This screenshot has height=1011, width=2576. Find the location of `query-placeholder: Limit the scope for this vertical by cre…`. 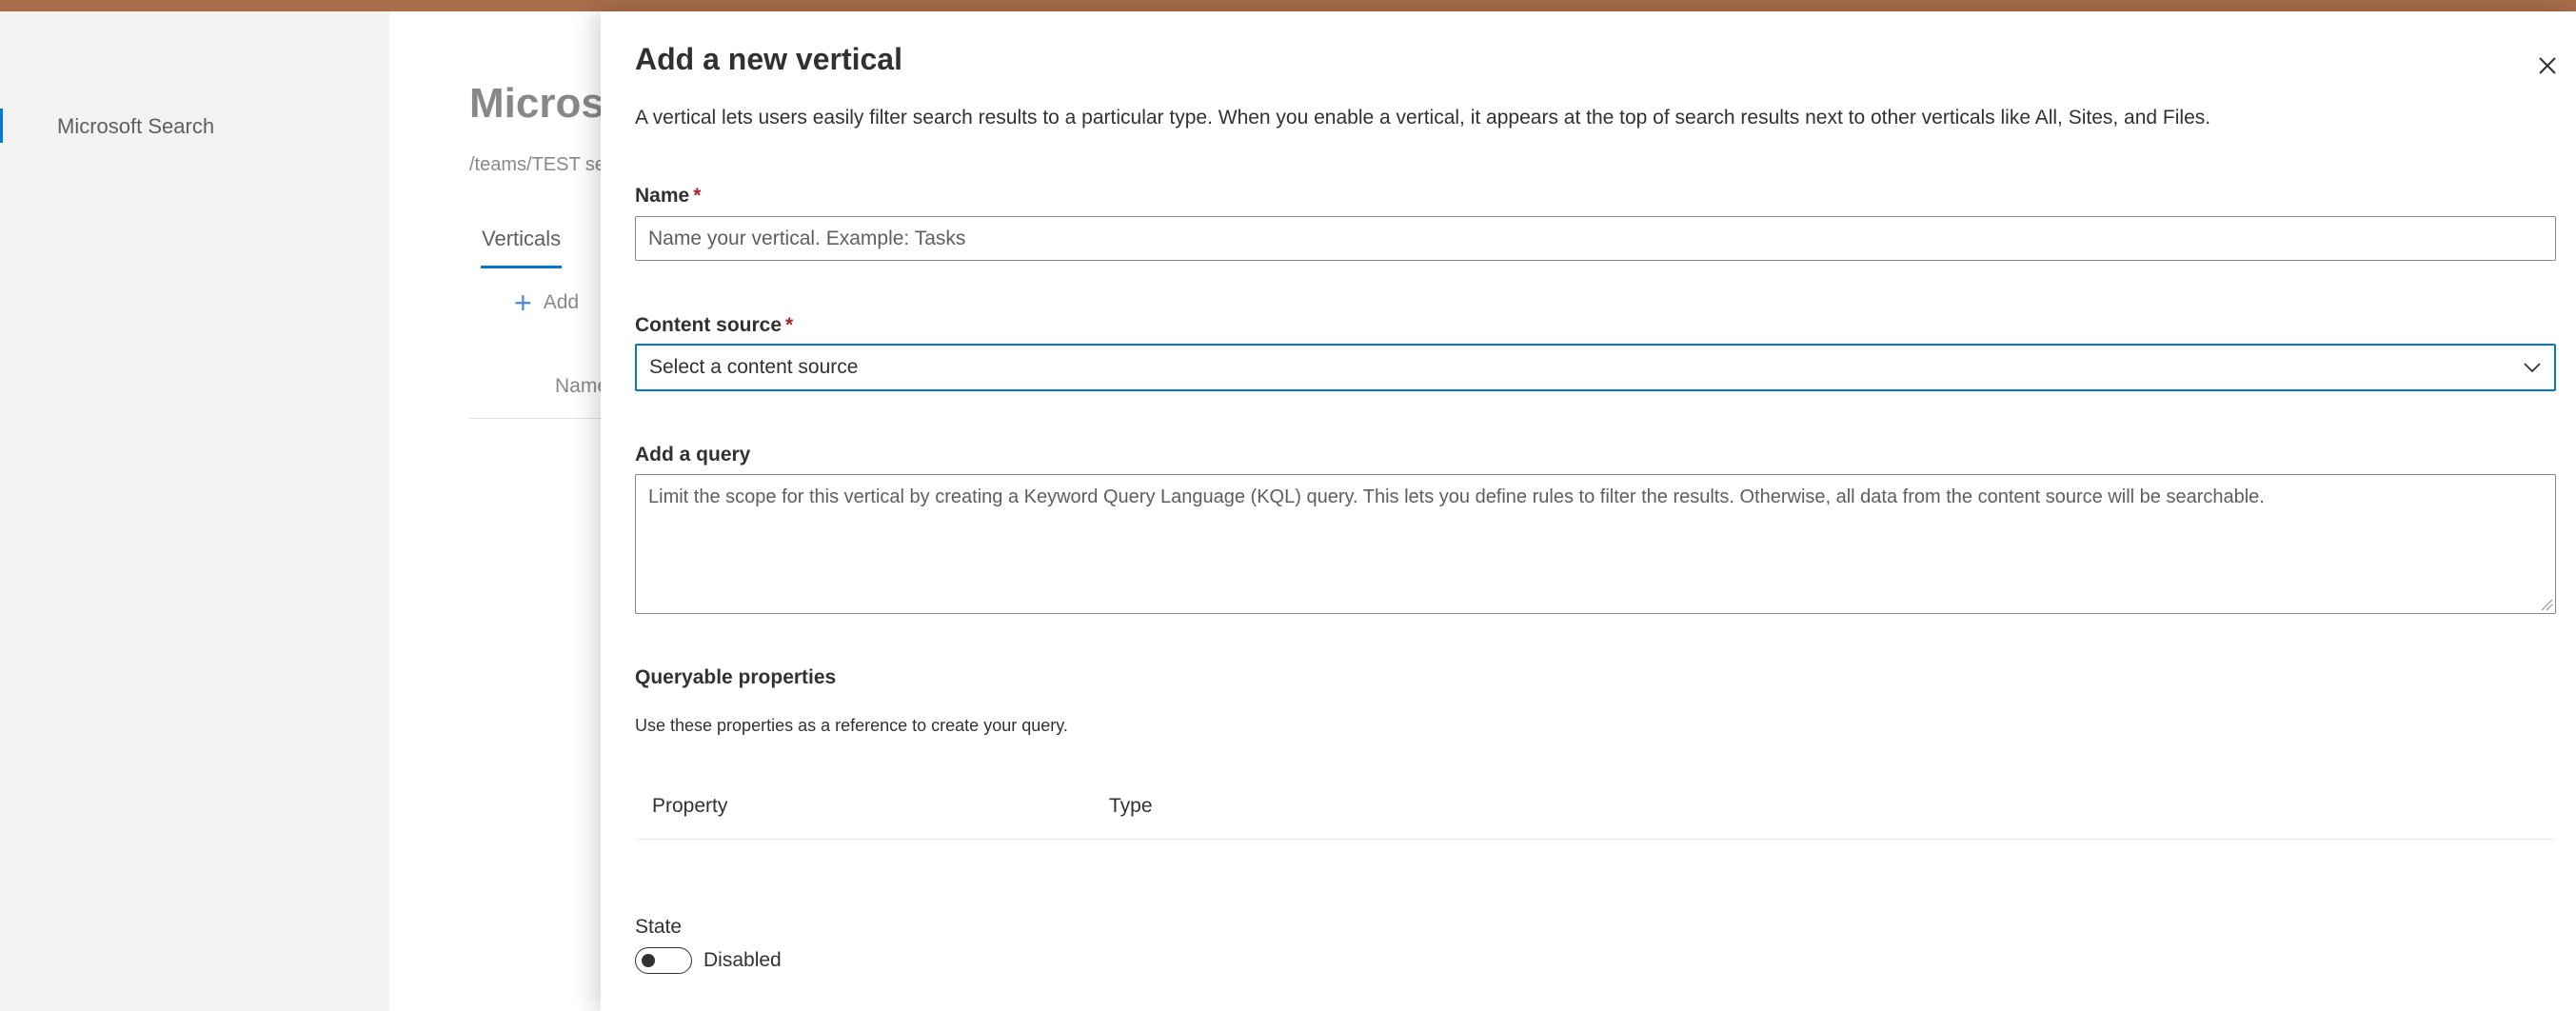

query-placeholder: Limit the scope for this vertical by cre… is located at coordinates (1456, 496).